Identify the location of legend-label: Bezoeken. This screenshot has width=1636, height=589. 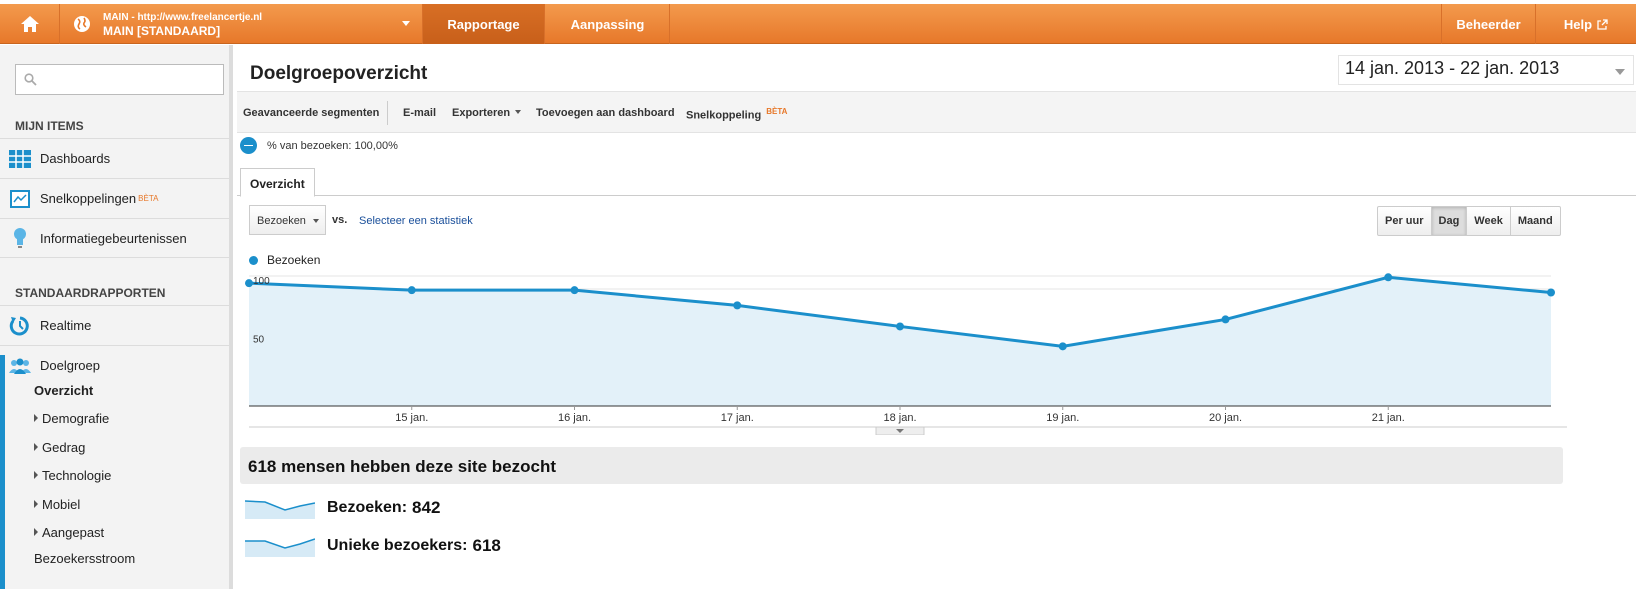
(294, 260).